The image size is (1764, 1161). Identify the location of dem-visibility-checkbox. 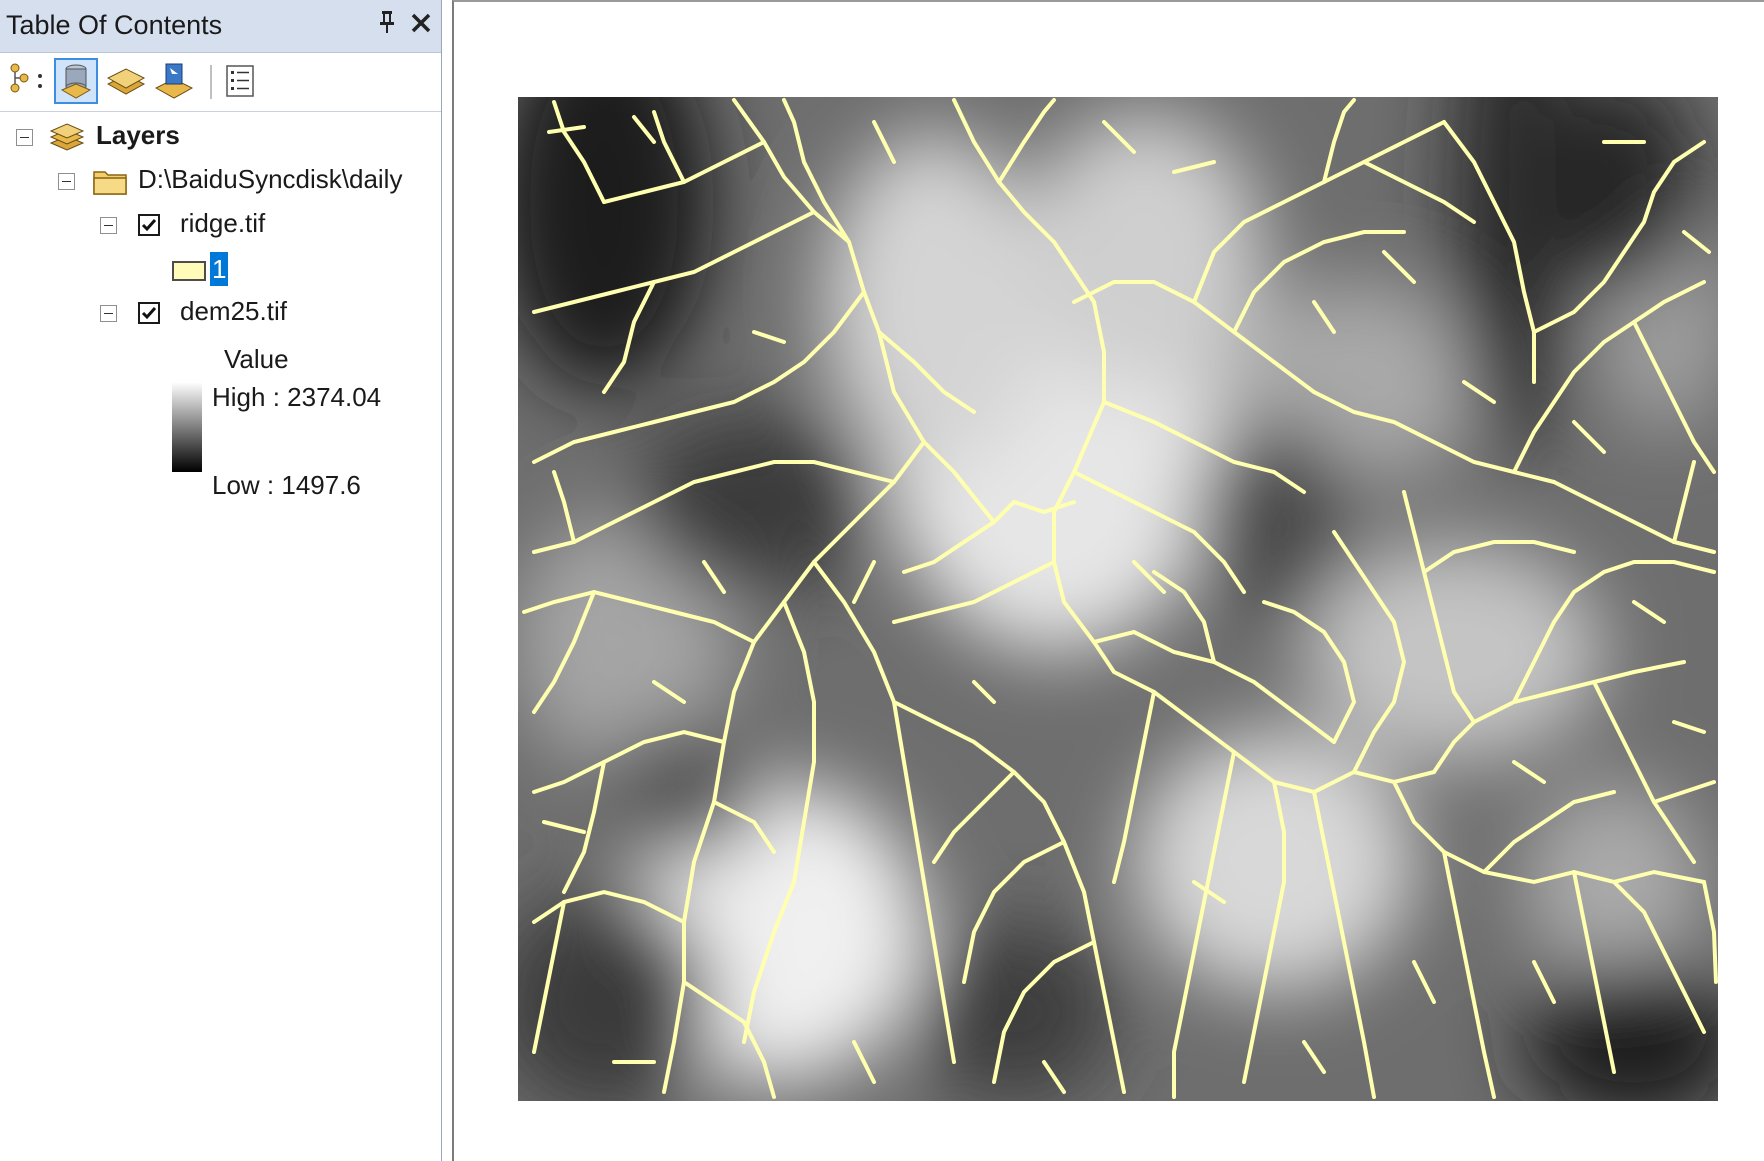
(149, 313).